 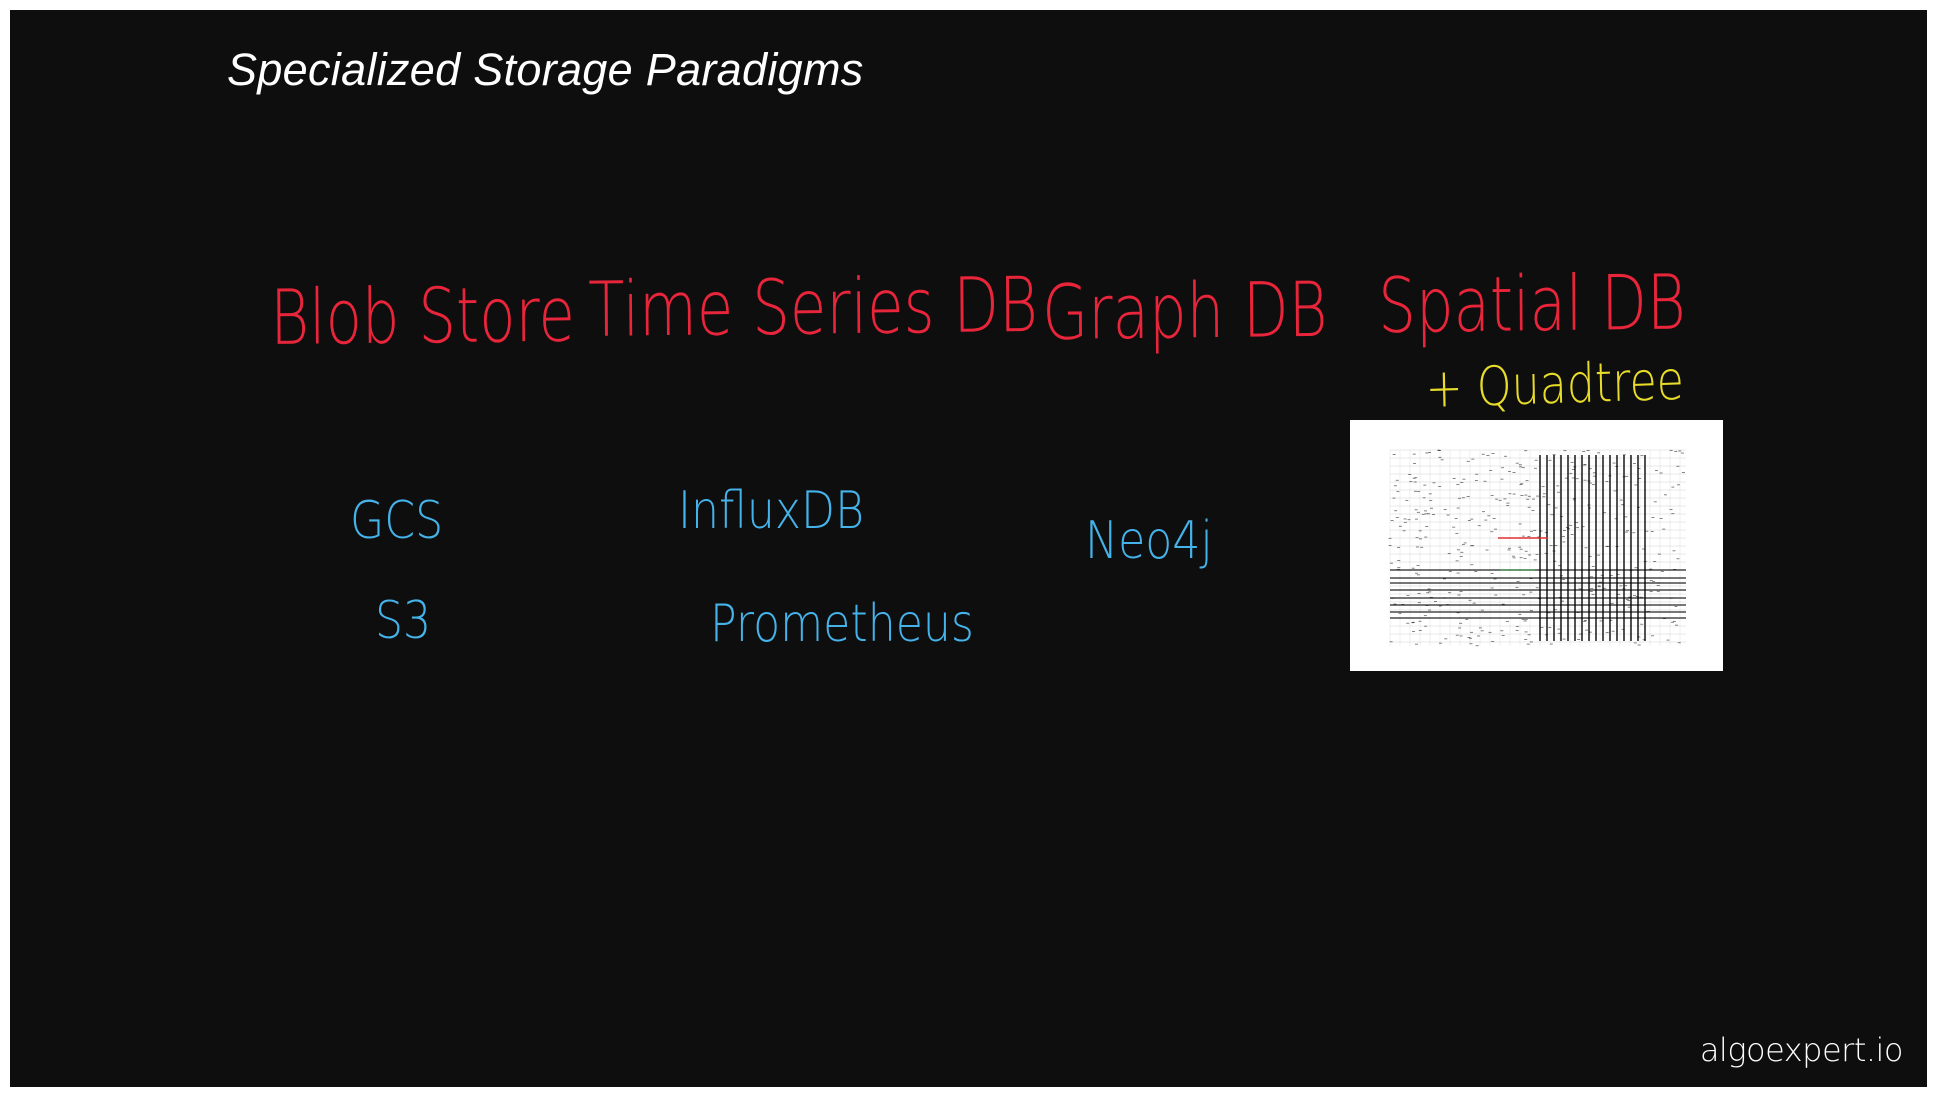 What do you see at coordinates (842, 624) in the screenshot?
I see `example-prometheus: Prometheus` at bounding box center [842, 624].